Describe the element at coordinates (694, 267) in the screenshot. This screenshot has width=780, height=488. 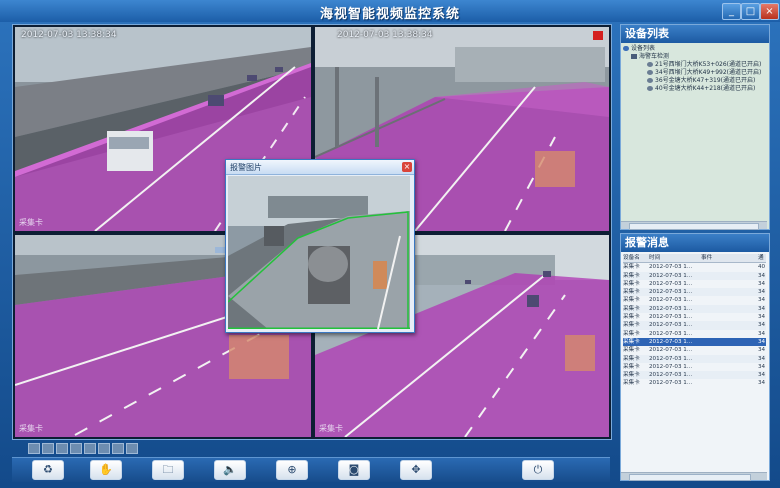
I see `table-row: 采集卡 2012-07-03 1... 40` at that location.